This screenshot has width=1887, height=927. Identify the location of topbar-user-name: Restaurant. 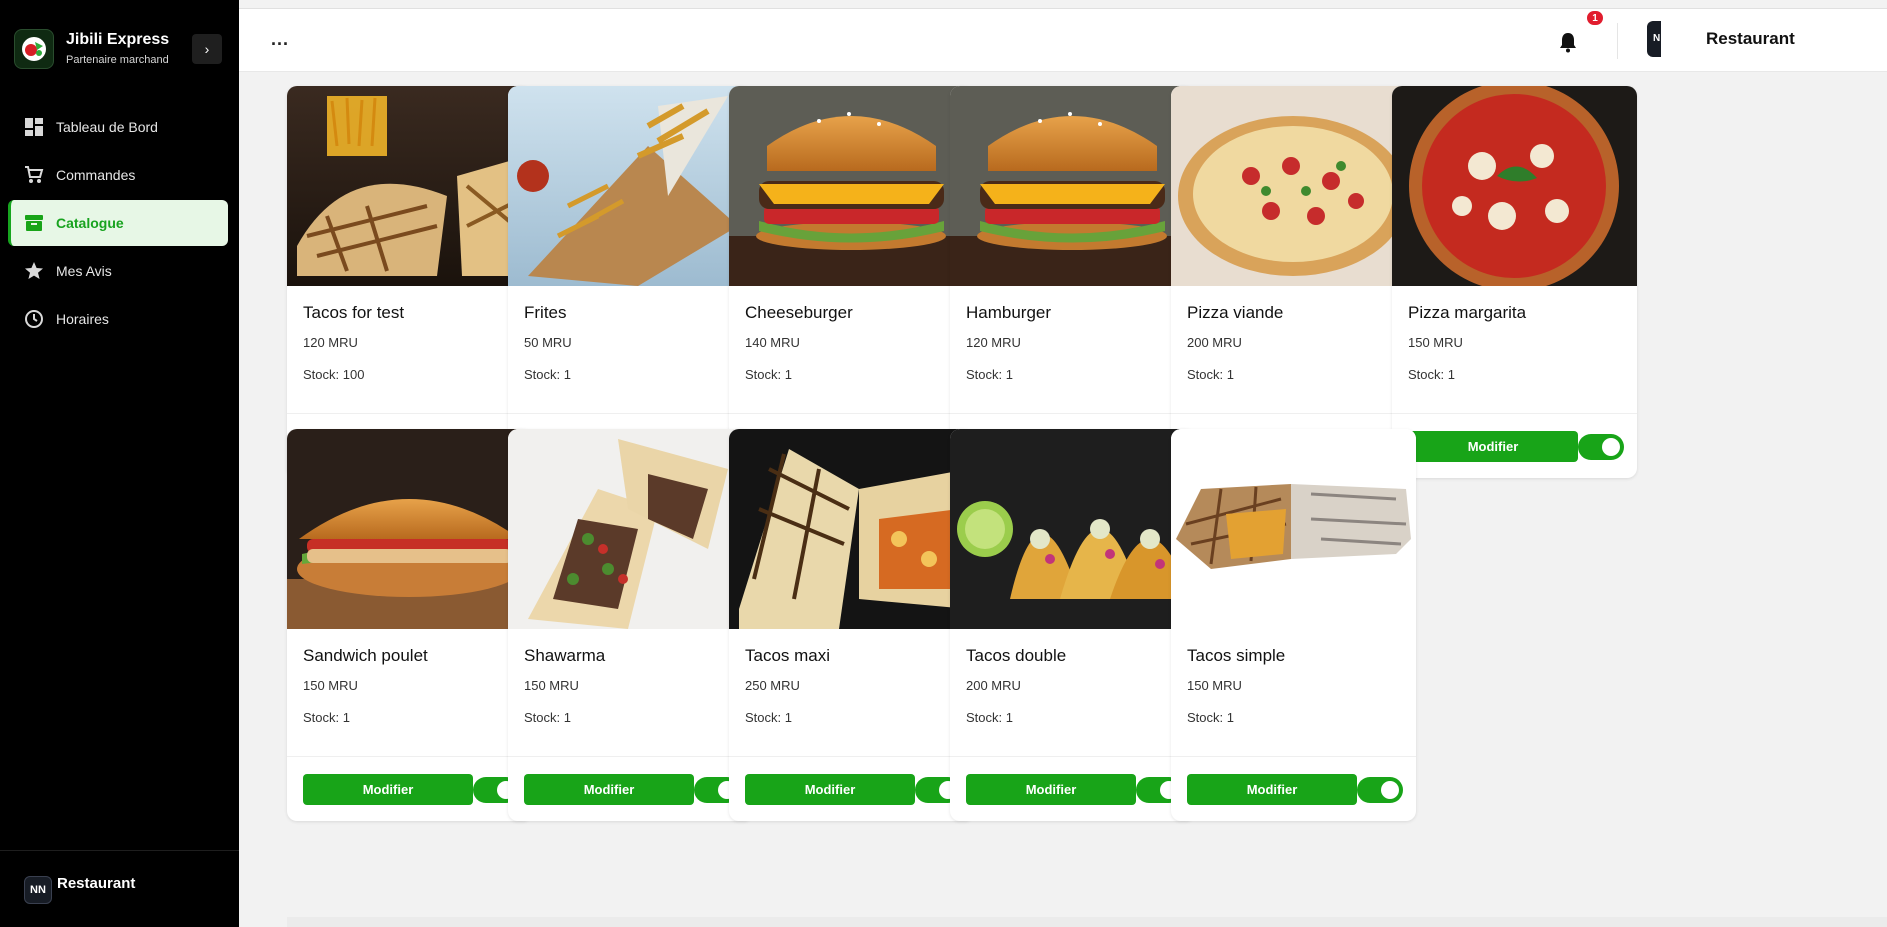
(1750, 39).